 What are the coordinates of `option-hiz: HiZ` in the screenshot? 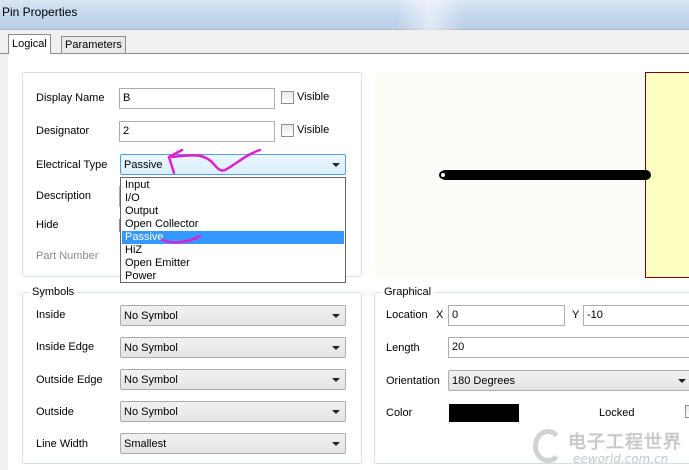 It's located at (233, 250).